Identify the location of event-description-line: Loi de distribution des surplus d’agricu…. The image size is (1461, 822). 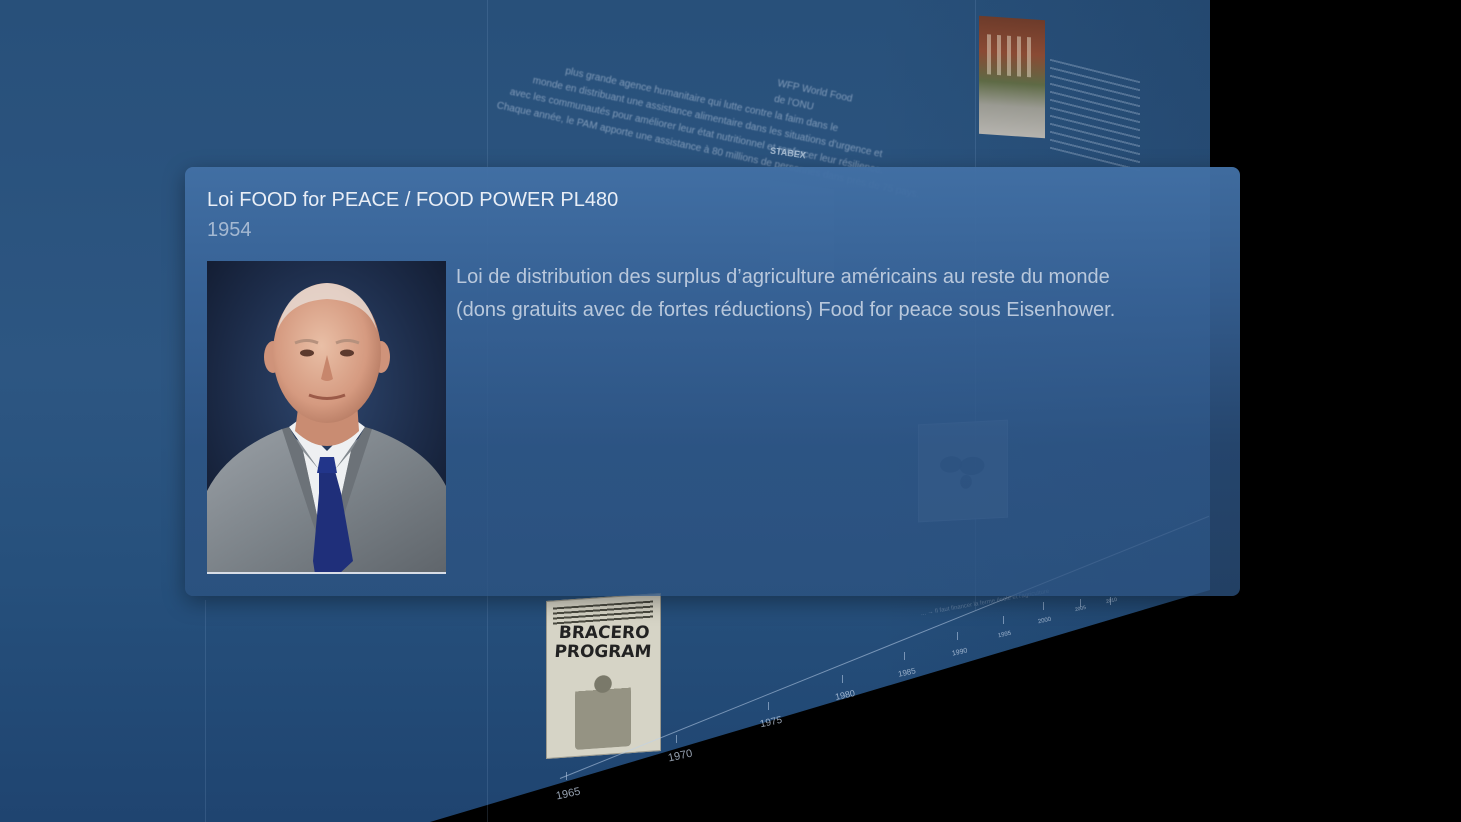
(783, 277).